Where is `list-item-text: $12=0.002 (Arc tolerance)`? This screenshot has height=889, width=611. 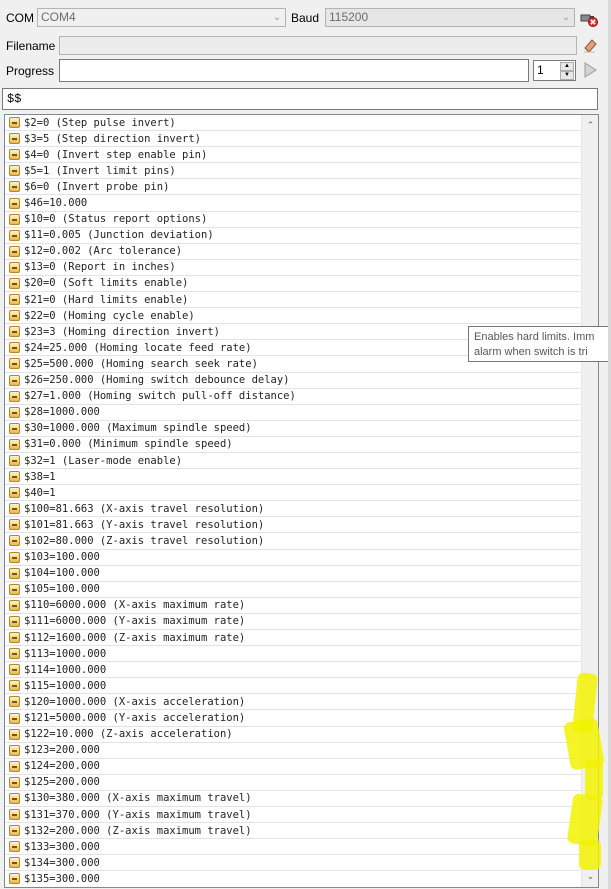 list-item-text: $12=0.002 (Arc tolerance) is located at coordinates (103, 251).